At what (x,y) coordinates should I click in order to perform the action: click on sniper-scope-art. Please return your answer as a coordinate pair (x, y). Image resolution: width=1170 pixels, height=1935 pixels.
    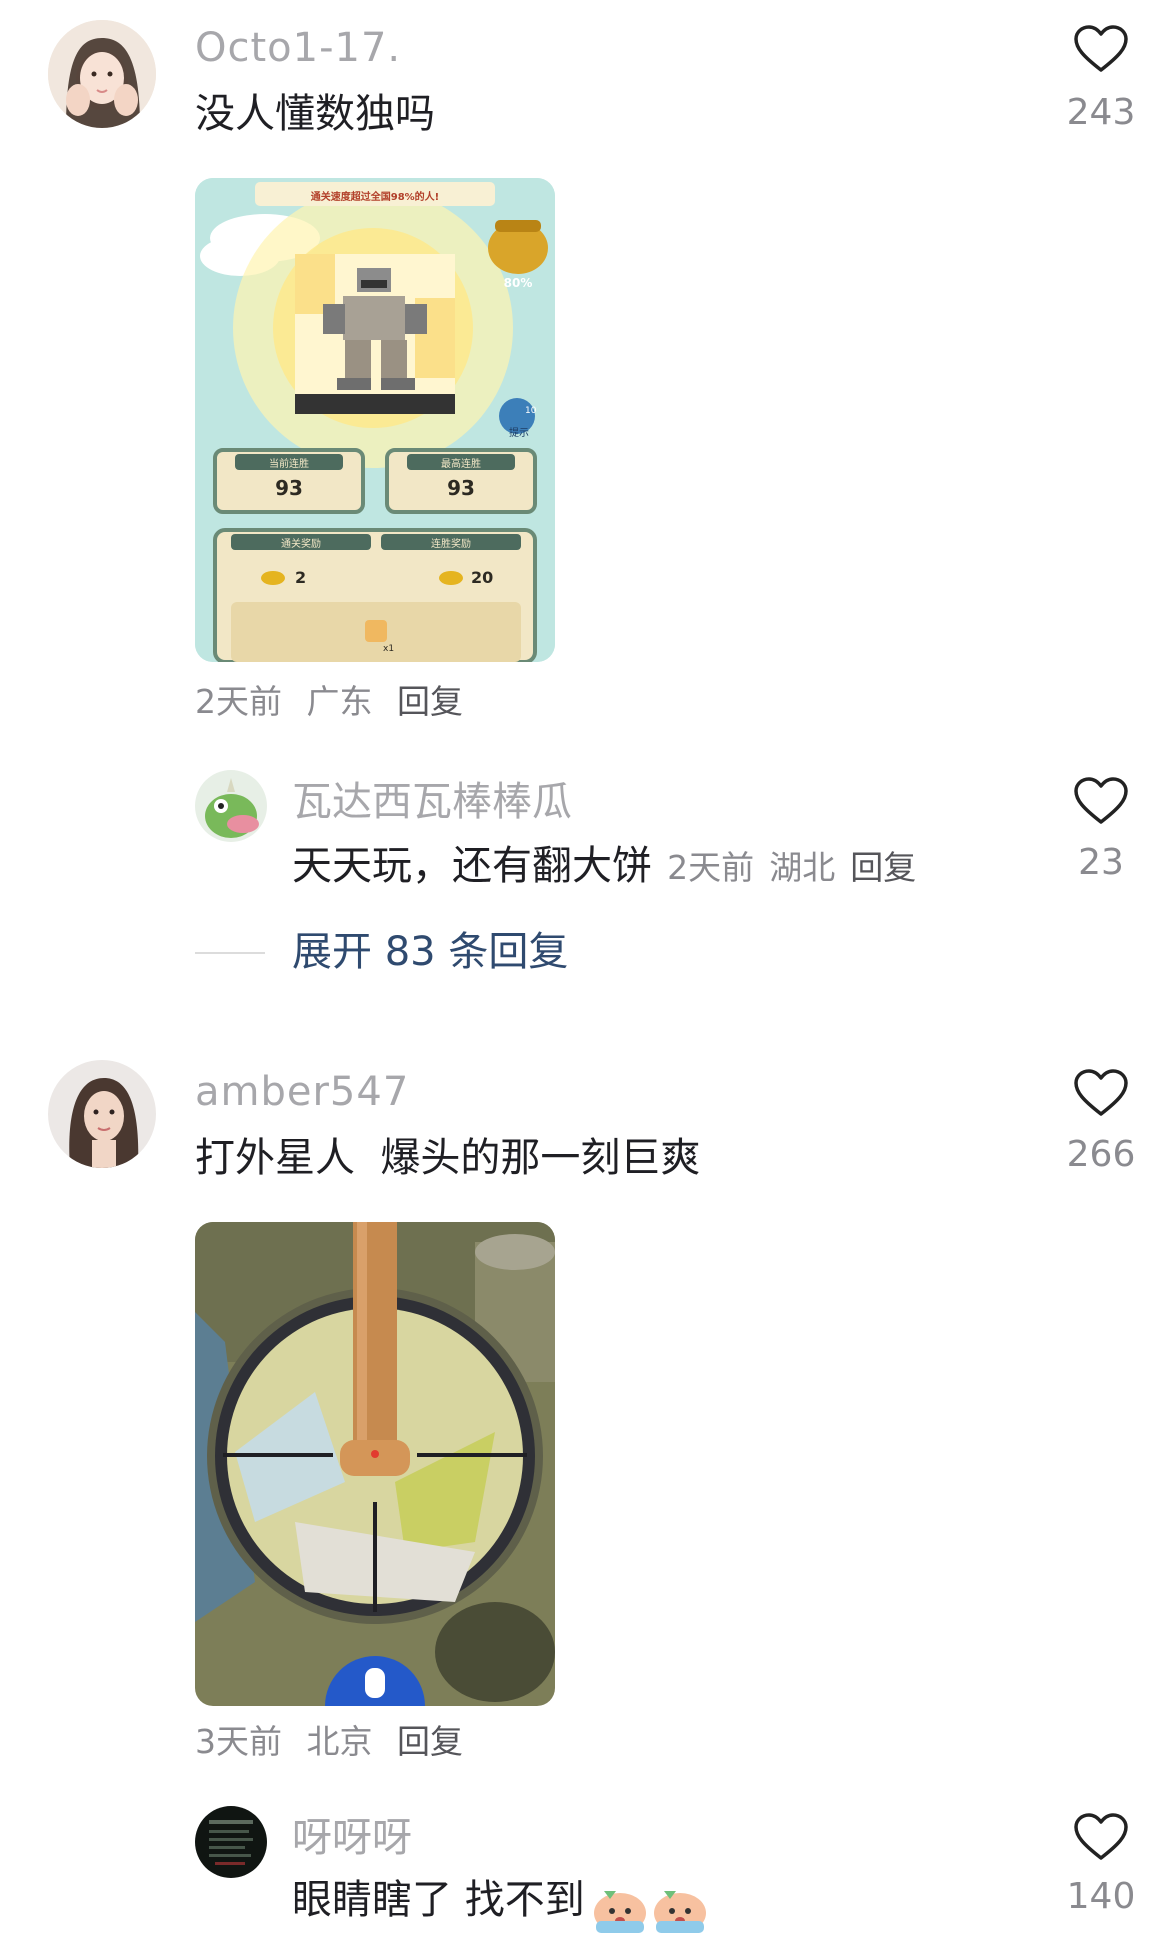
    Looking at the image, I should click on (375, 1464).